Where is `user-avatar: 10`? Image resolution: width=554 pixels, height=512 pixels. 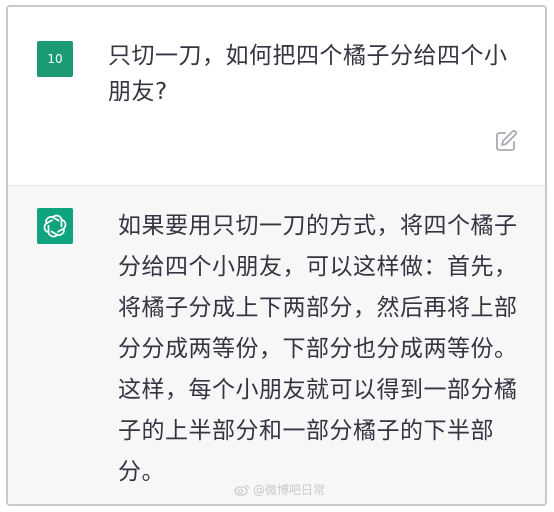 user-avatar: 10 is located at coordinates (55, 59).